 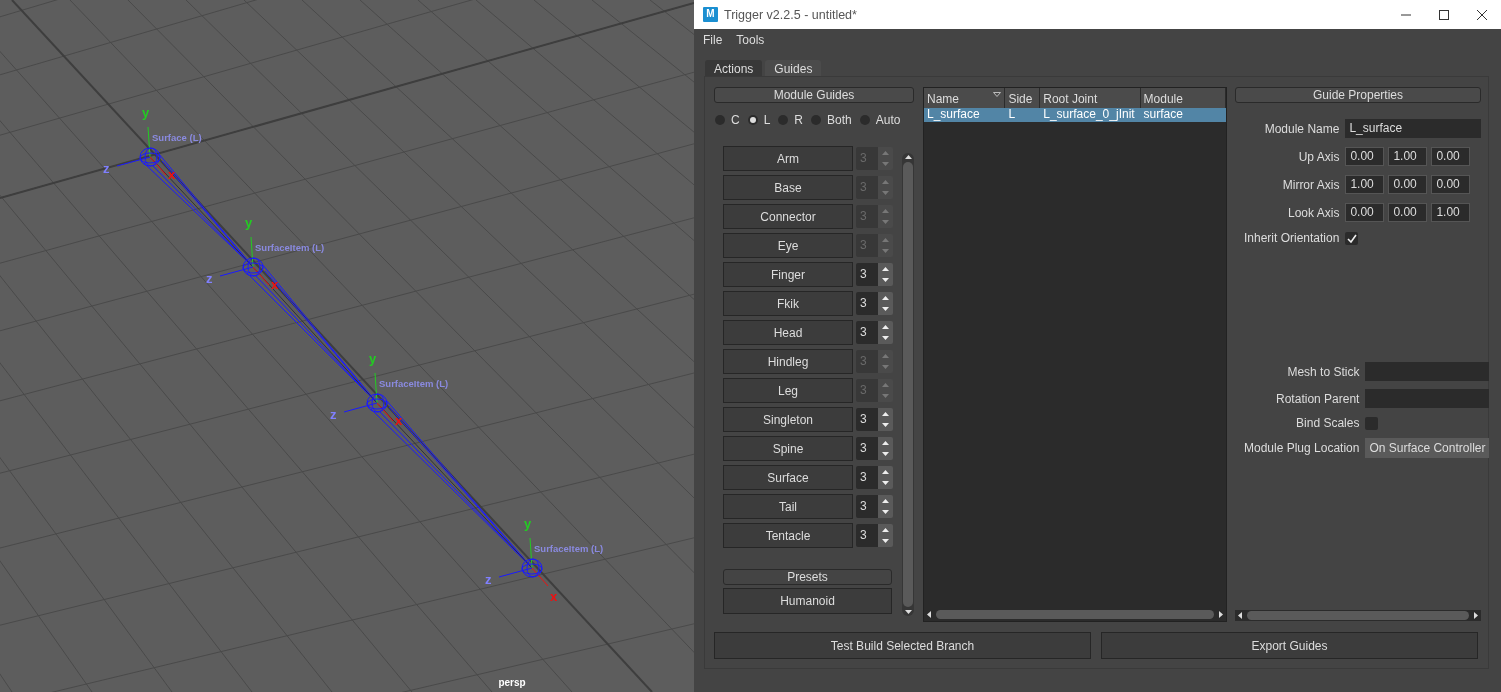 I want to click on maximize-icon, so click(x=1444, y=14).